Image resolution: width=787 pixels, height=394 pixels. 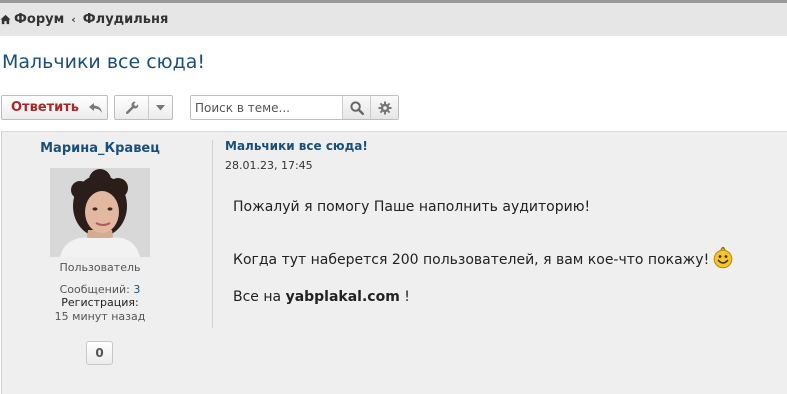 I want to click on site-link: yabplakal.com, so click(x=343, y=297).